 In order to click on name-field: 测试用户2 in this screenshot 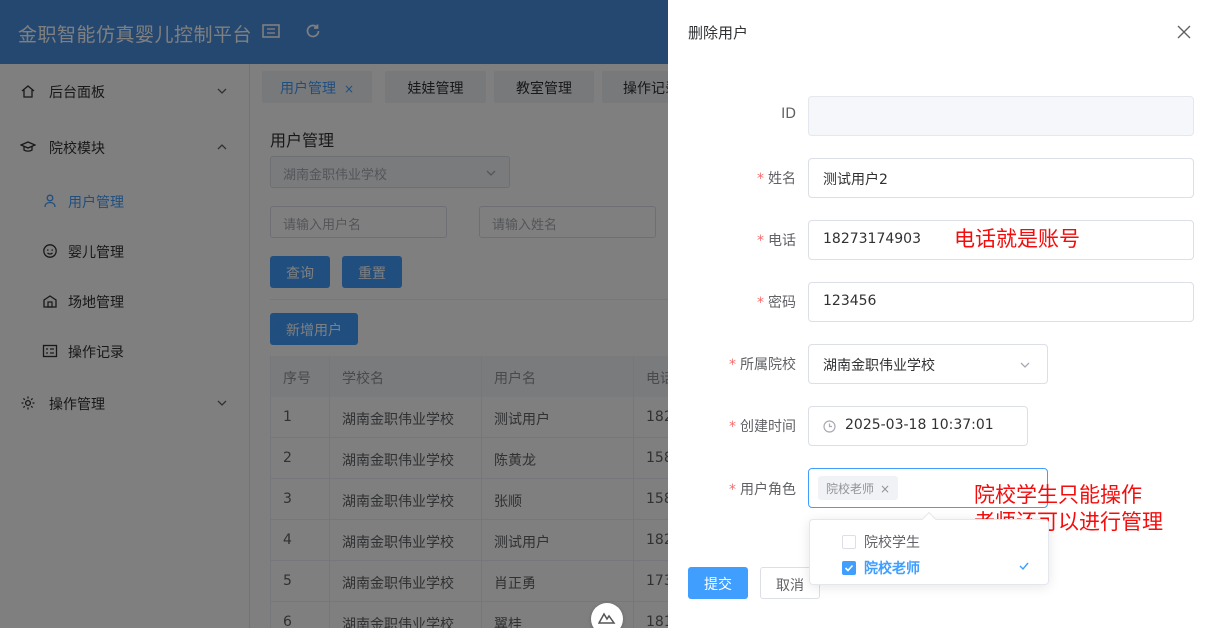, I will do `click(1001, 178)`.